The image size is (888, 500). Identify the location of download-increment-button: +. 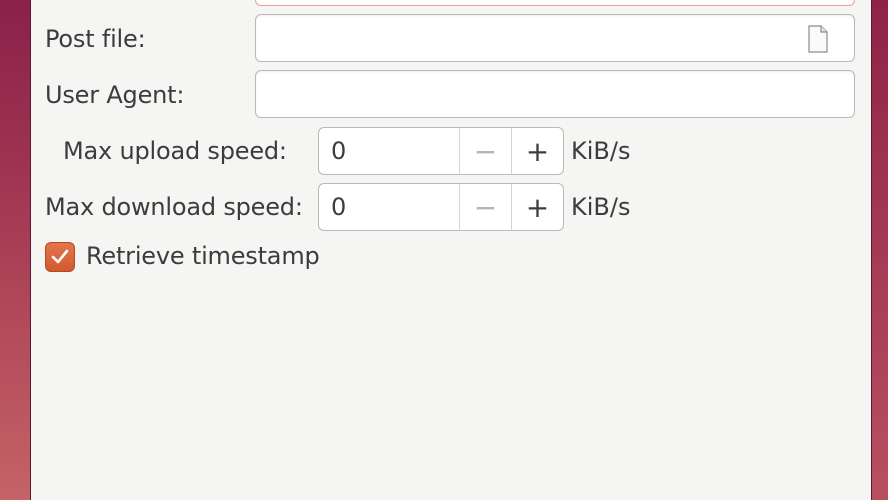
(537, 207).